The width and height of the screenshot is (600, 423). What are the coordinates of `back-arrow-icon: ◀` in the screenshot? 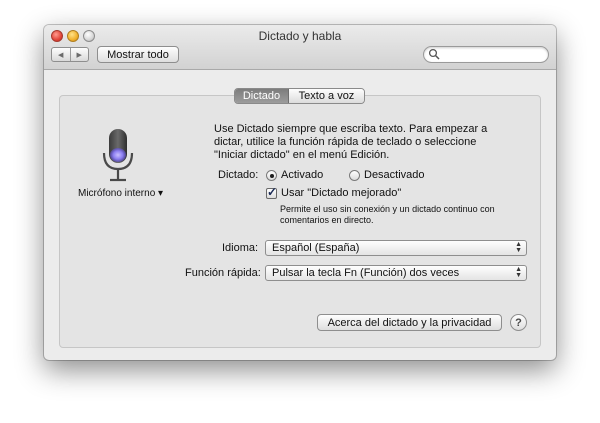 It's located at (61, 54).